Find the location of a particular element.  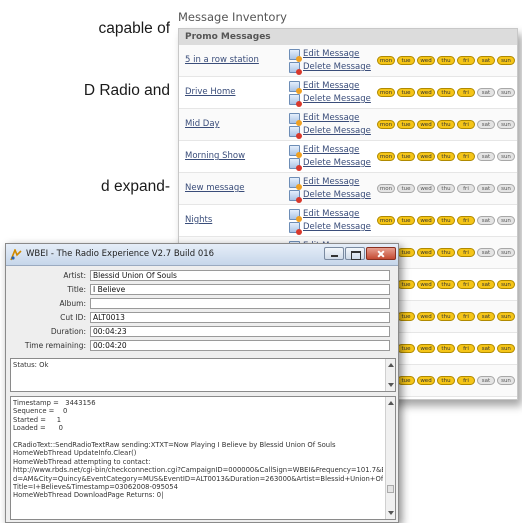

cutid-field: ALT0013 is located at coordinates (240, 317).